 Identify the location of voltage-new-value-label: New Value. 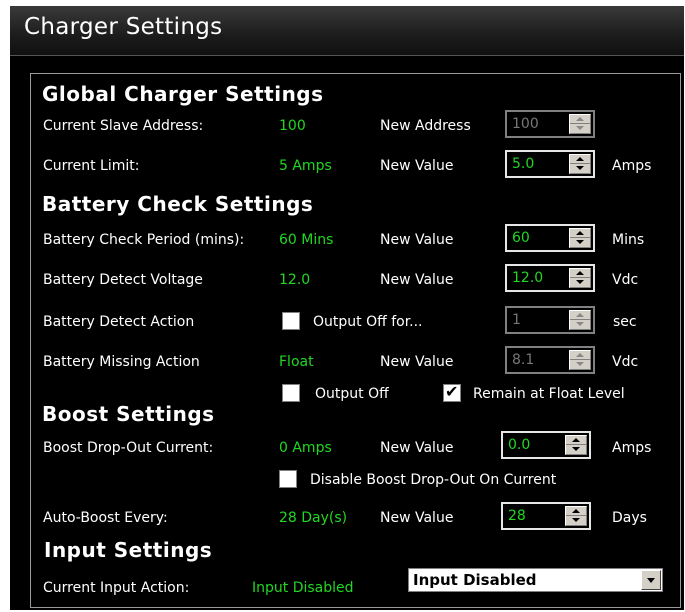
(417, 280).